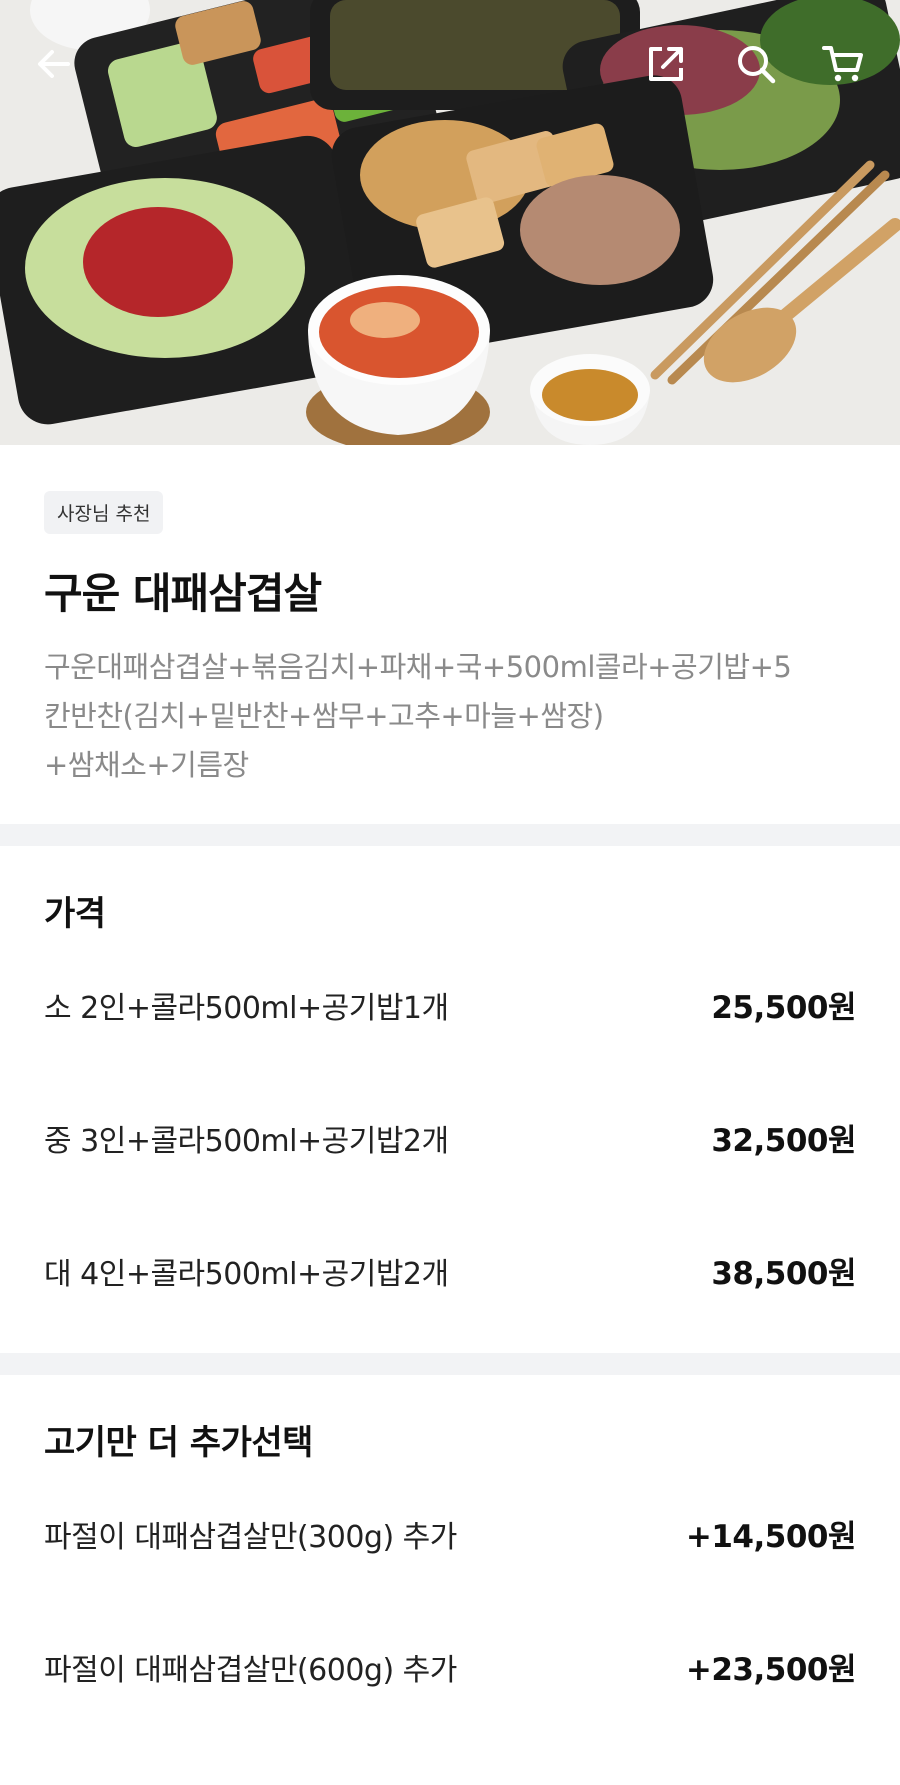 The height and width of the screenshot is (1785, 900). I want to click on price-option-medium: 중 3인+콜라500ml+공기밥2개 32,500원, so click(450, 1137).